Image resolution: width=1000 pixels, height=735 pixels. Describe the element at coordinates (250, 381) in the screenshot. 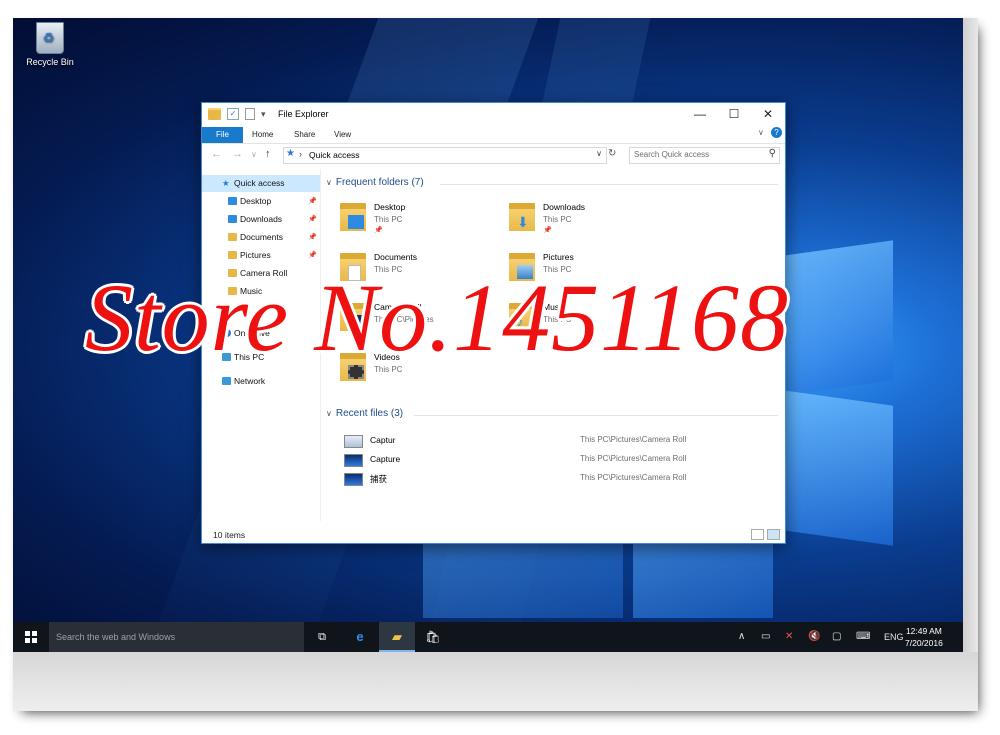

I see `nav-item-label: Network` at that location.